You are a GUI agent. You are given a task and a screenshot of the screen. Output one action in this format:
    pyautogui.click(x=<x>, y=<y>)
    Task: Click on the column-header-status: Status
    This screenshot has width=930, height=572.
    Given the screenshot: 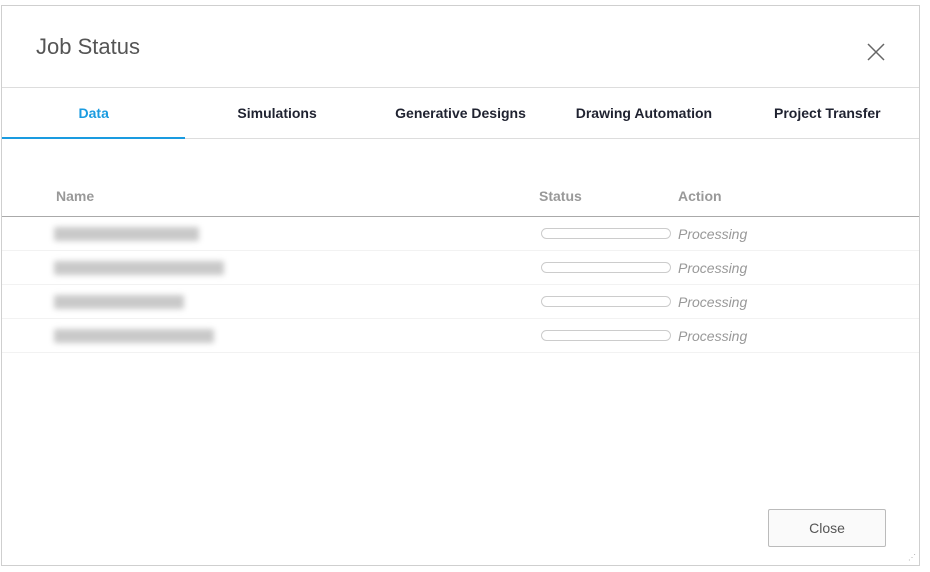 What is the action you would take?
    pyautogui.click(x=560, y=196)
    